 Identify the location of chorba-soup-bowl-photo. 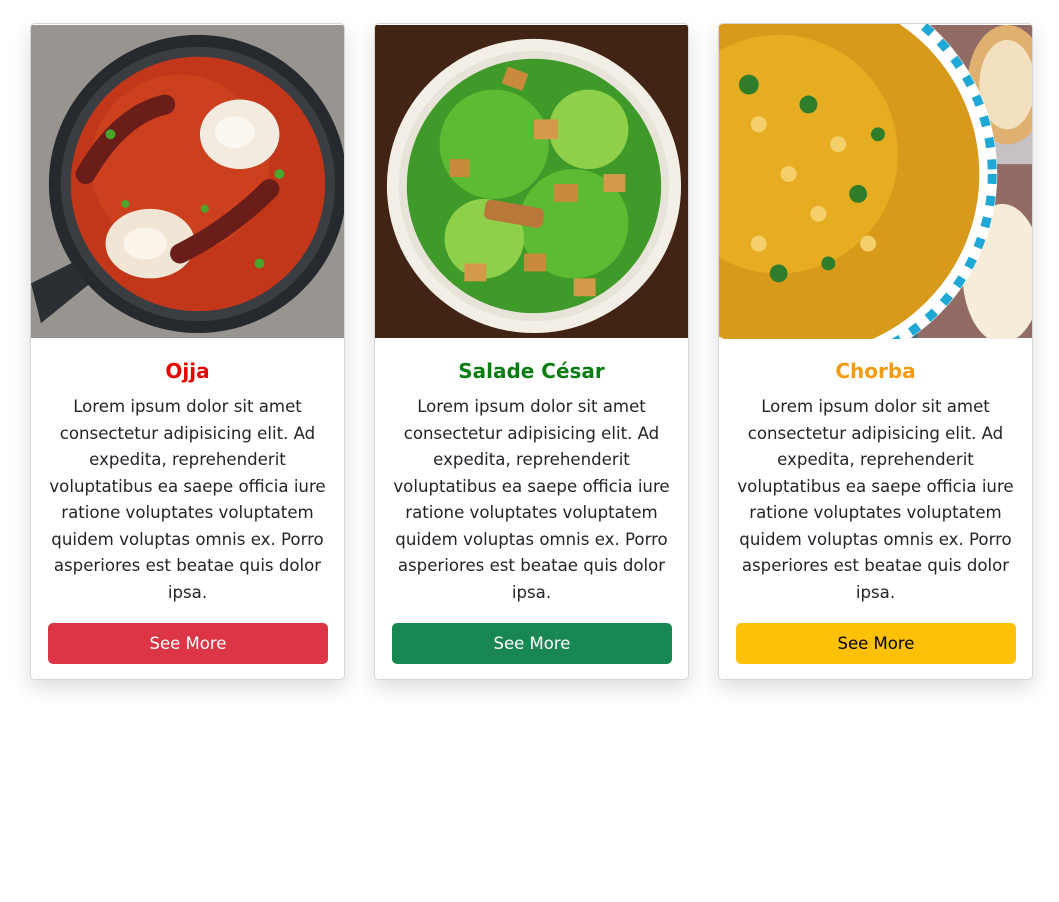
(875, 181).